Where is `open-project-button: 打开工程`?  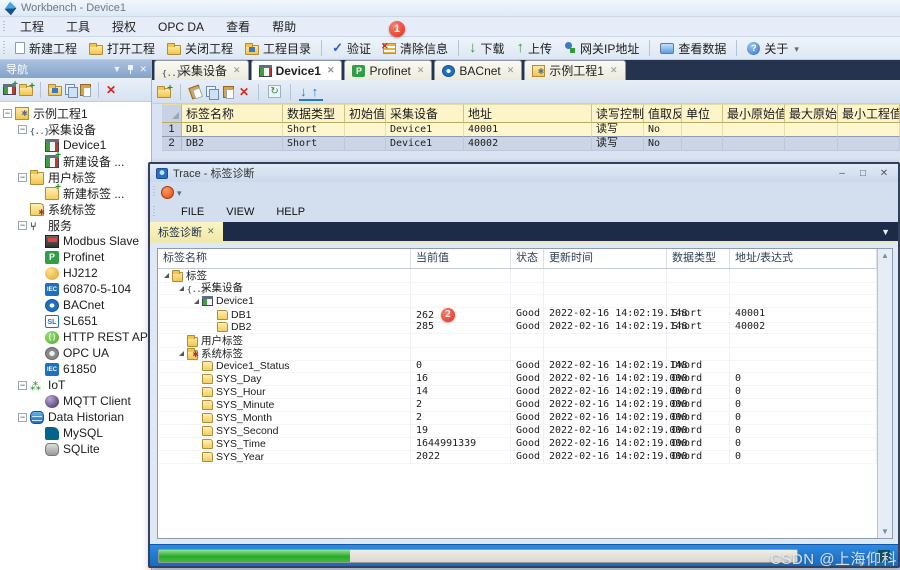 open-project-button: 打开工程 is located at coordinates (122, 48).